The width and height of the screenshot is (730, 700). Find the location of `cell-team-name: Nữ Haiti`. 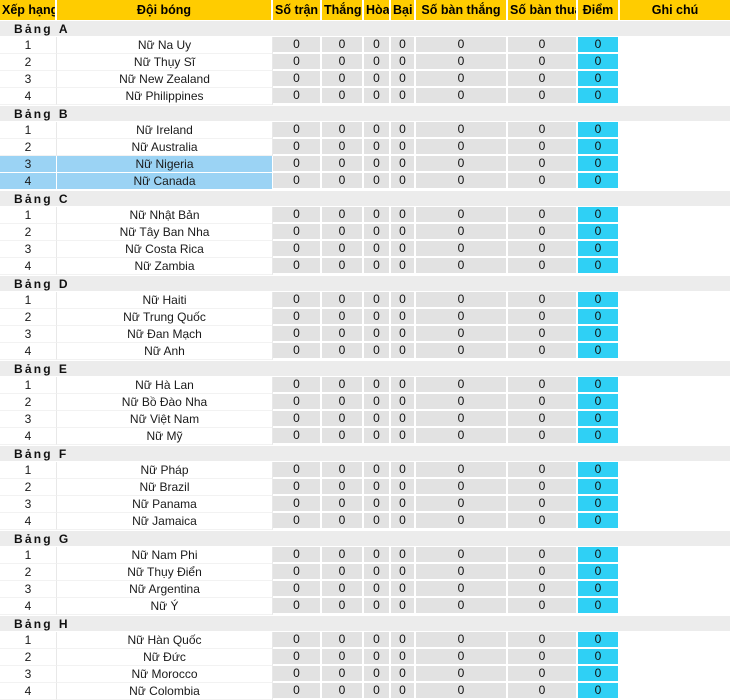

cell-team-name: Nữ Haiti is located at coordinates (165, 300).